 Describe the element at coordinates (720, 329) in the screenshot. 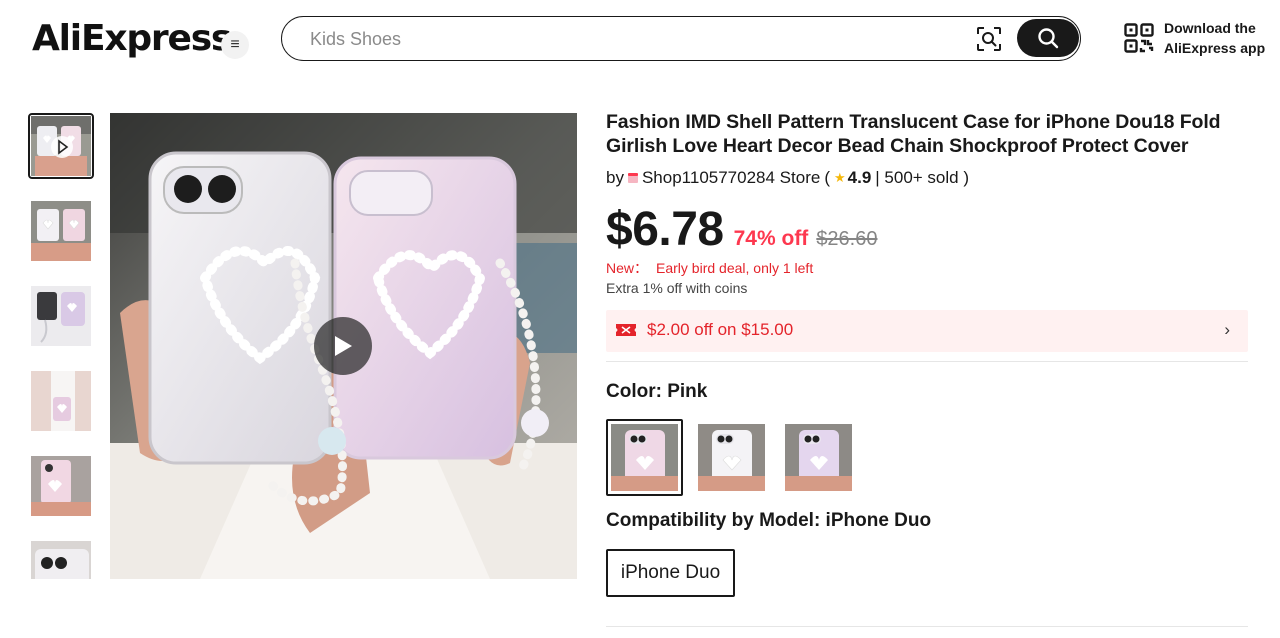

I see `coupon-text: $2.00 off on $15.00` at that location.